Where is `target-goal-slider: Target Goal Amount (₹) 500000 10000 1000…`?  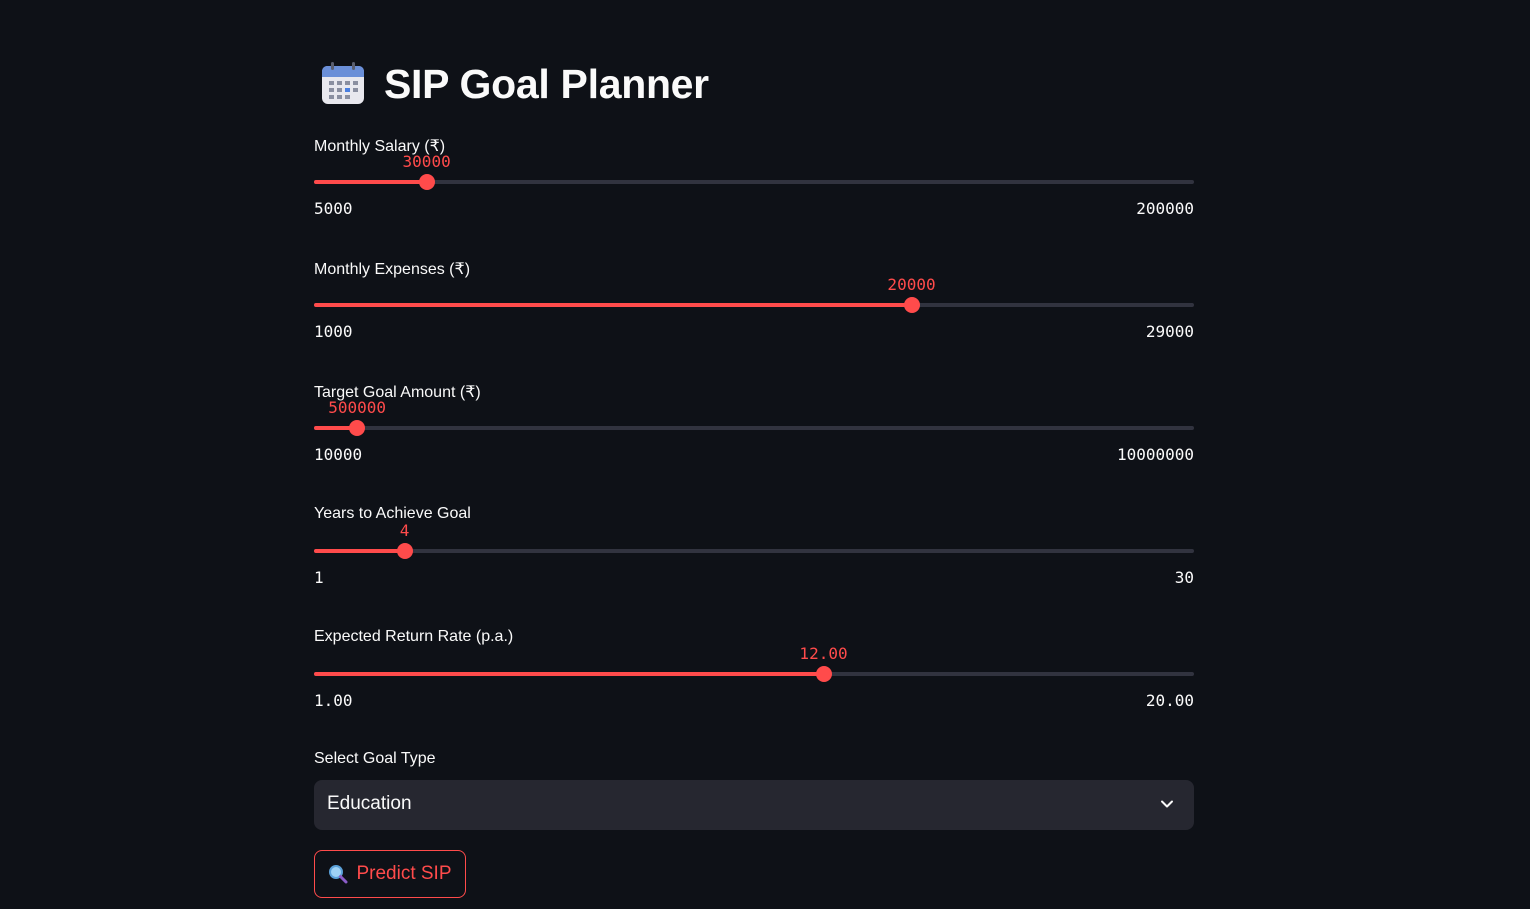 target-goal-slider: Target Goal Amount (₹) 500000 10000 1000… is located at coordinates (754, 432).